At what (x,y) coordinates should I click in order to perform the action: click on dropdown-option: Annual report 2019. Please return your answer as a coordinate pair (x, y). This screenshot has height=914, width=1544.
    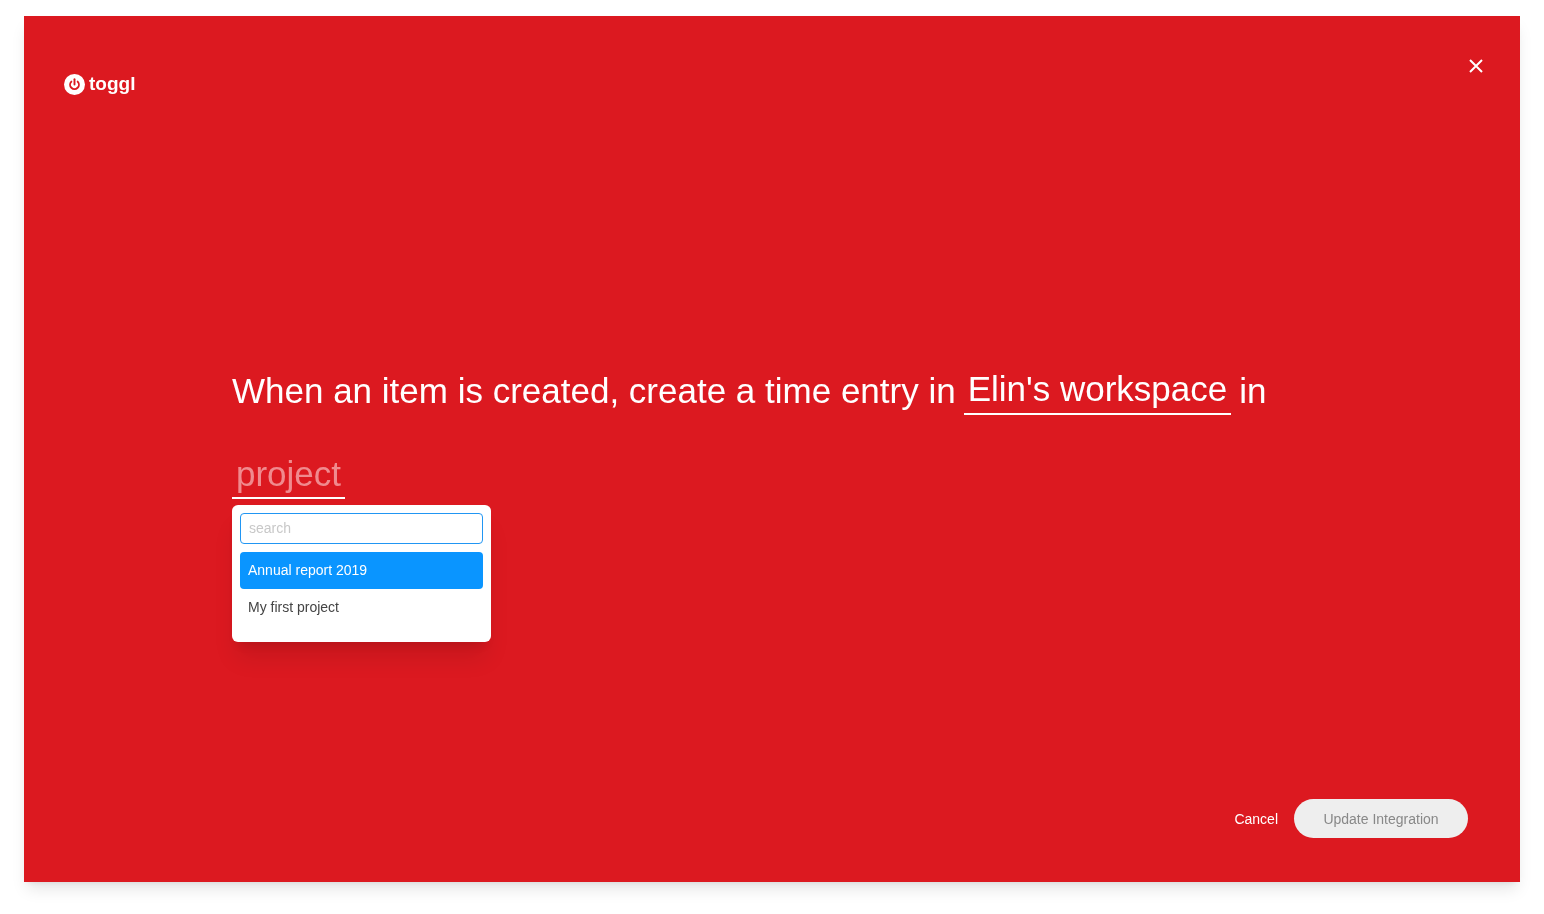
    Looking at the image, I should click on (361, 570).